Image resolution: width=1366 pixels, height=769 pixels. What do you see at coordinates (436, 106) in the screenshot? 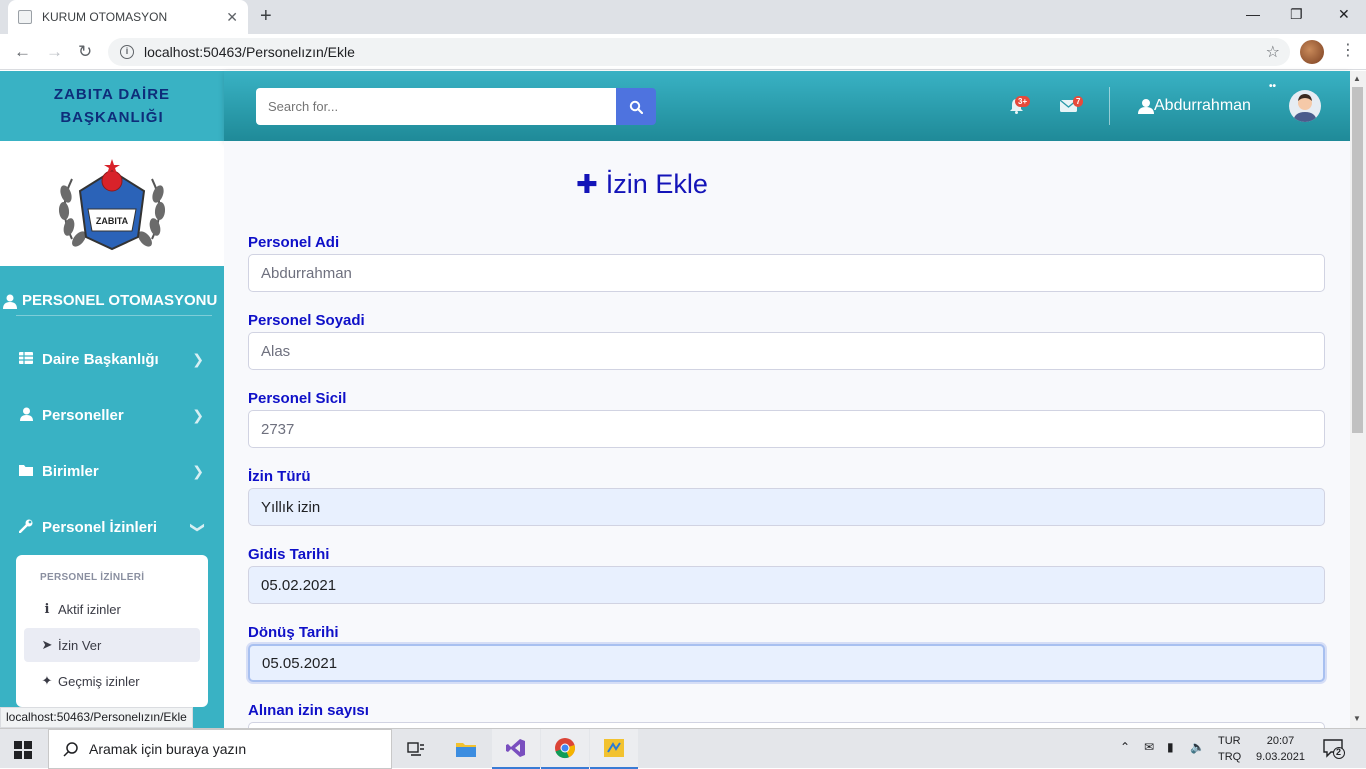
I see `search-input` at bounding box center [436, 106].